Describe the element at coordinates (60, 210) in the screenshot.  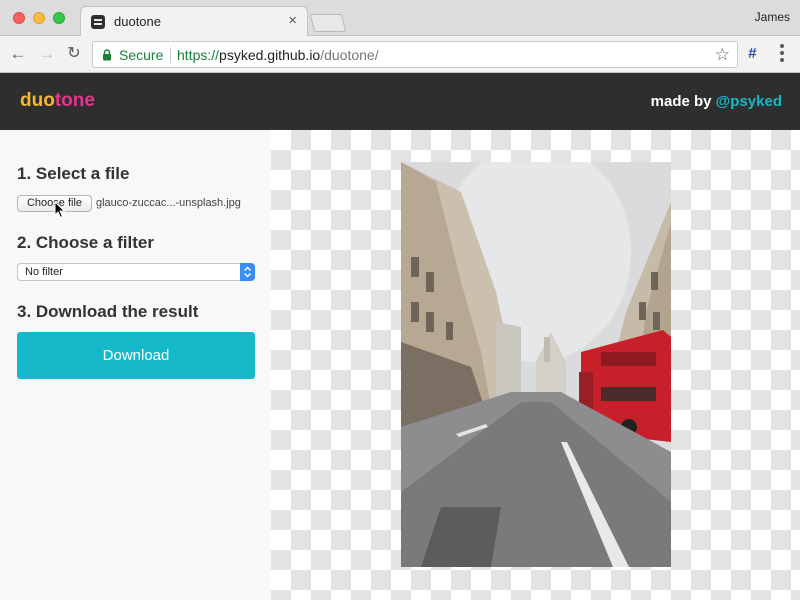
I see `mouse-pointer-icon` at that location.